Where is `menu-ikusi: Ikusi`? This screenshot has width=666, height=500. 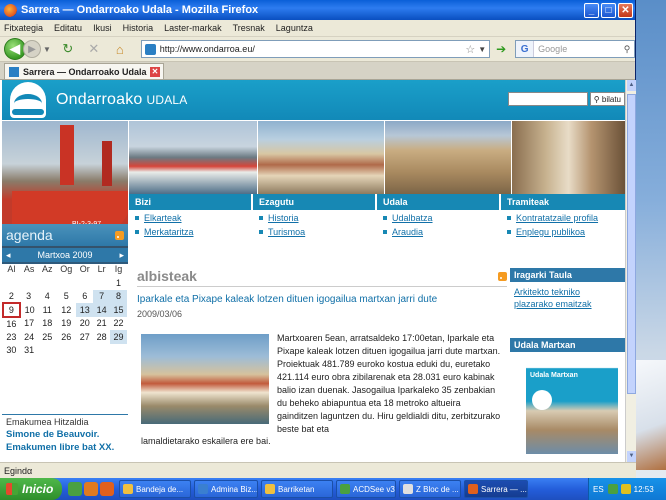
menu-ikusi: Ikusi is located at coordinates (102, 28).